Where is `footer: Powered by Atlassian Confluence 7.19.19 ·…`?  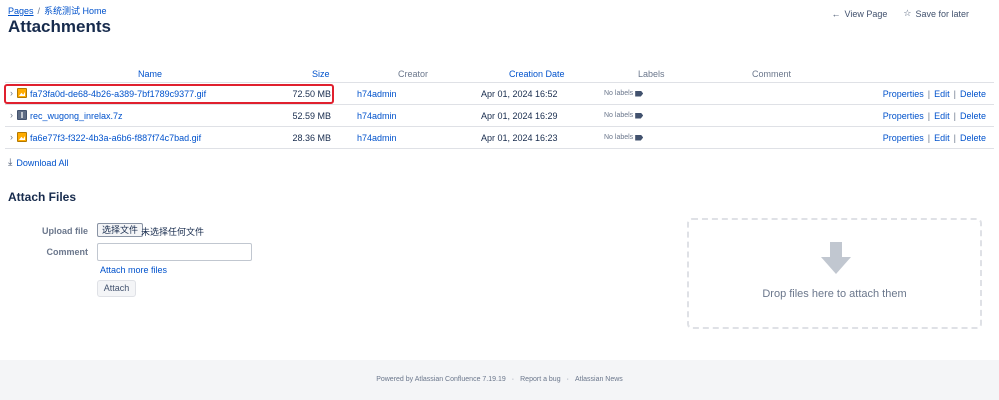
footer: Powered by Atlassian Confluence 7.19.19 ·… is located at coordinates (499, 380).